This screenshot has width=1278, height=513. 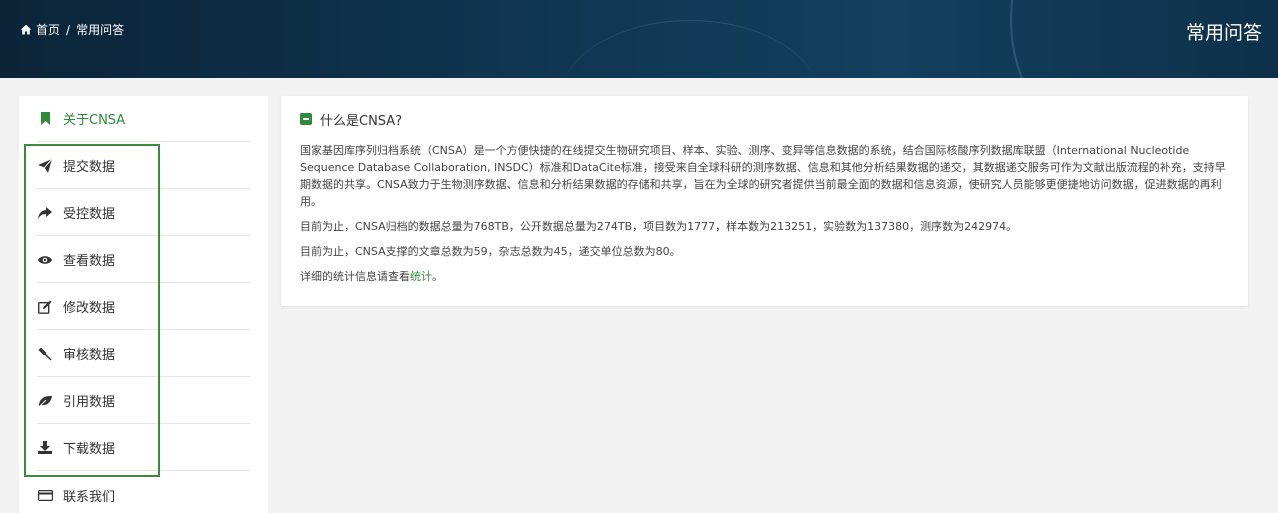 What do you see at coordinates (143, 354) in the screenshot?
I see `sidebar-item-review: 审核数据` at bounding box center [143, 354].